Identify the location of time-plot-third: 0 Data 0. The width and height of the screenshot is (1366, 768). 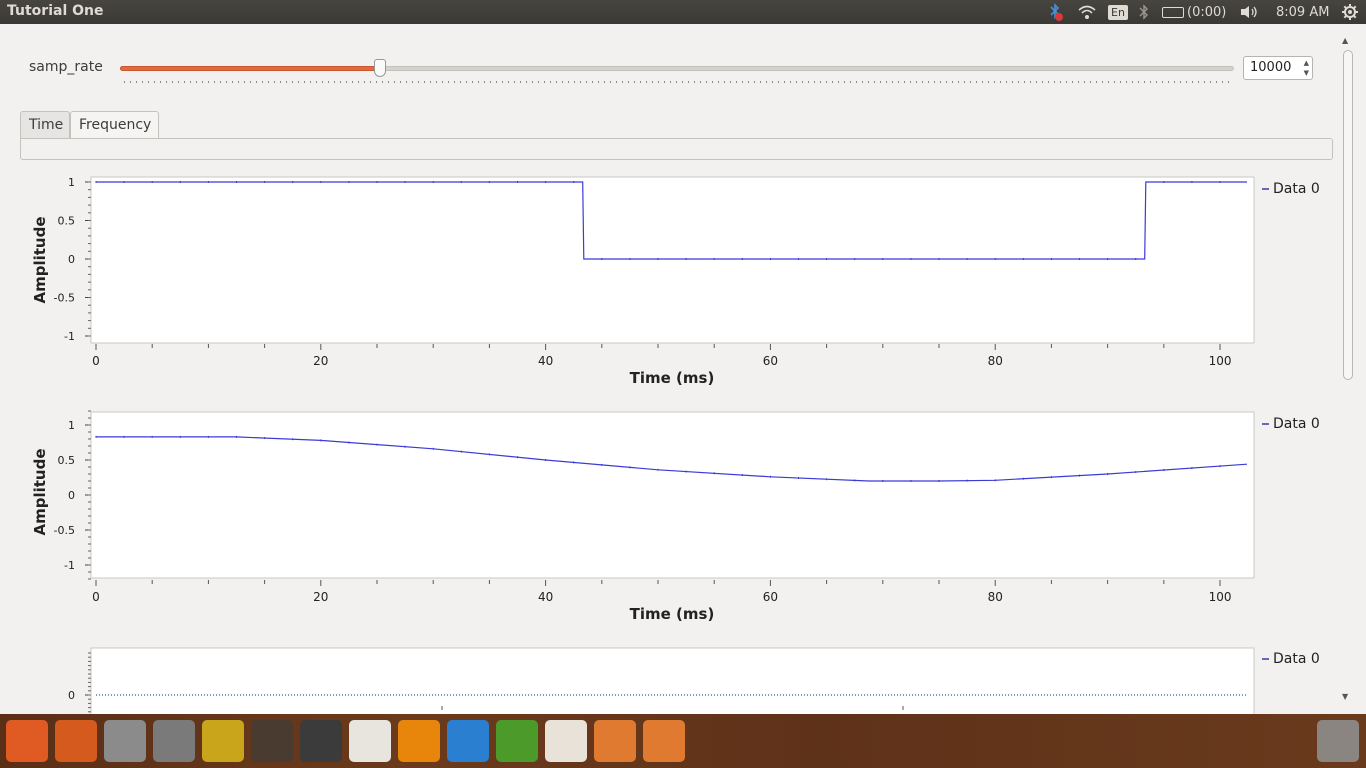
(670, 679).